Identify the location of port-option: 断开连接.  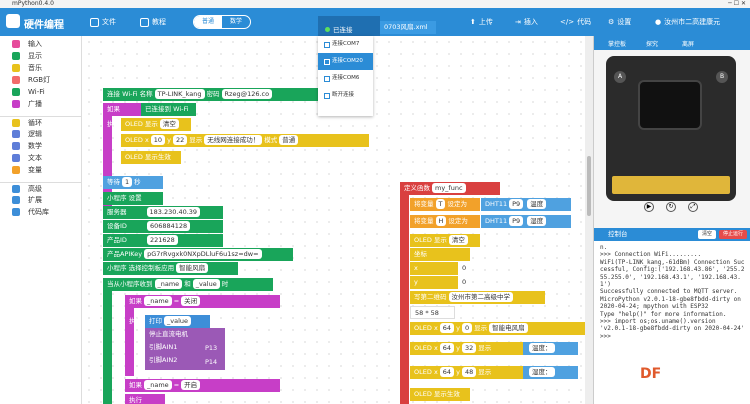
(345, 95).